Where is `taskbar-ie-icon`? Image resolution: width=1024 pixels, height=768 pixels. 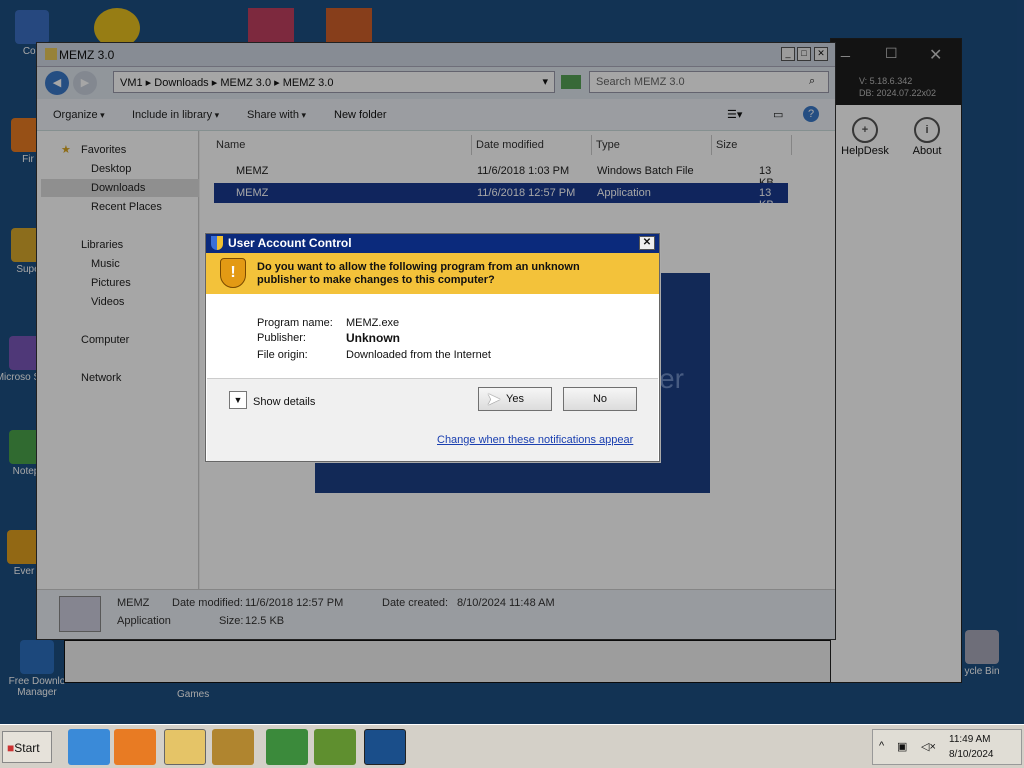
taskbar-ie-icon is located at coordinates (89, 747).